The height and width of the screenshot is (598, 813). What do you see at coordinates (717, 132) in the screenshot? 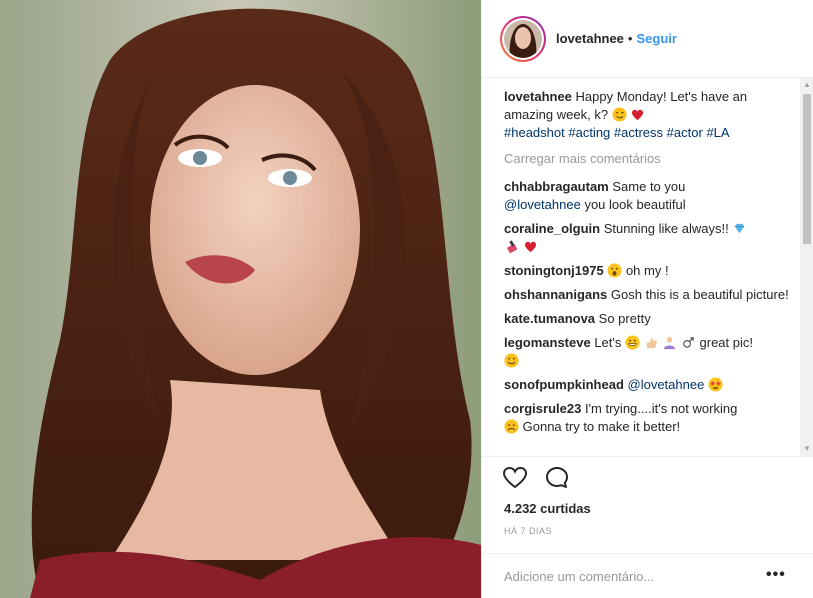
I see `hashtag: #LA` at bounding box center [717, 132].